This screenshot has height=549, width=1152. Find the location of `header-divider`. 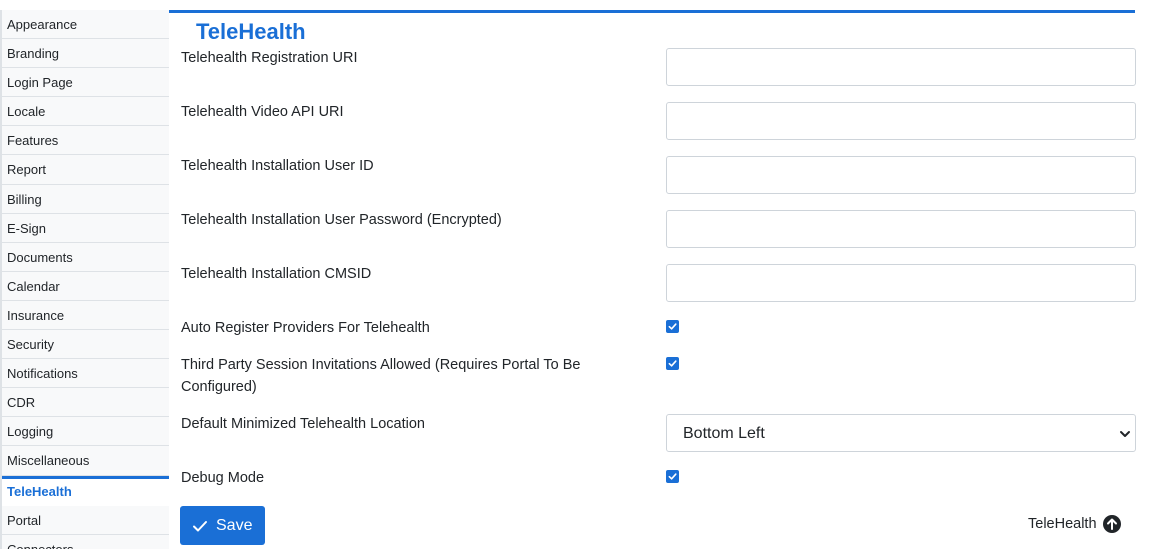

header-divider is located at coordinates (652, 11).